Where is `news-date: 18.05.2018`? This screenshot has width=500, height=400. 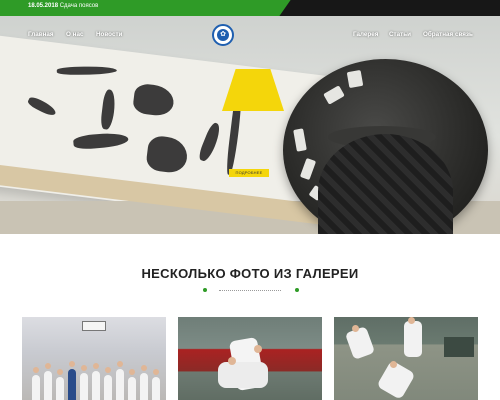 news-date: 18.05.2018 is located at coordinates (43, 6).